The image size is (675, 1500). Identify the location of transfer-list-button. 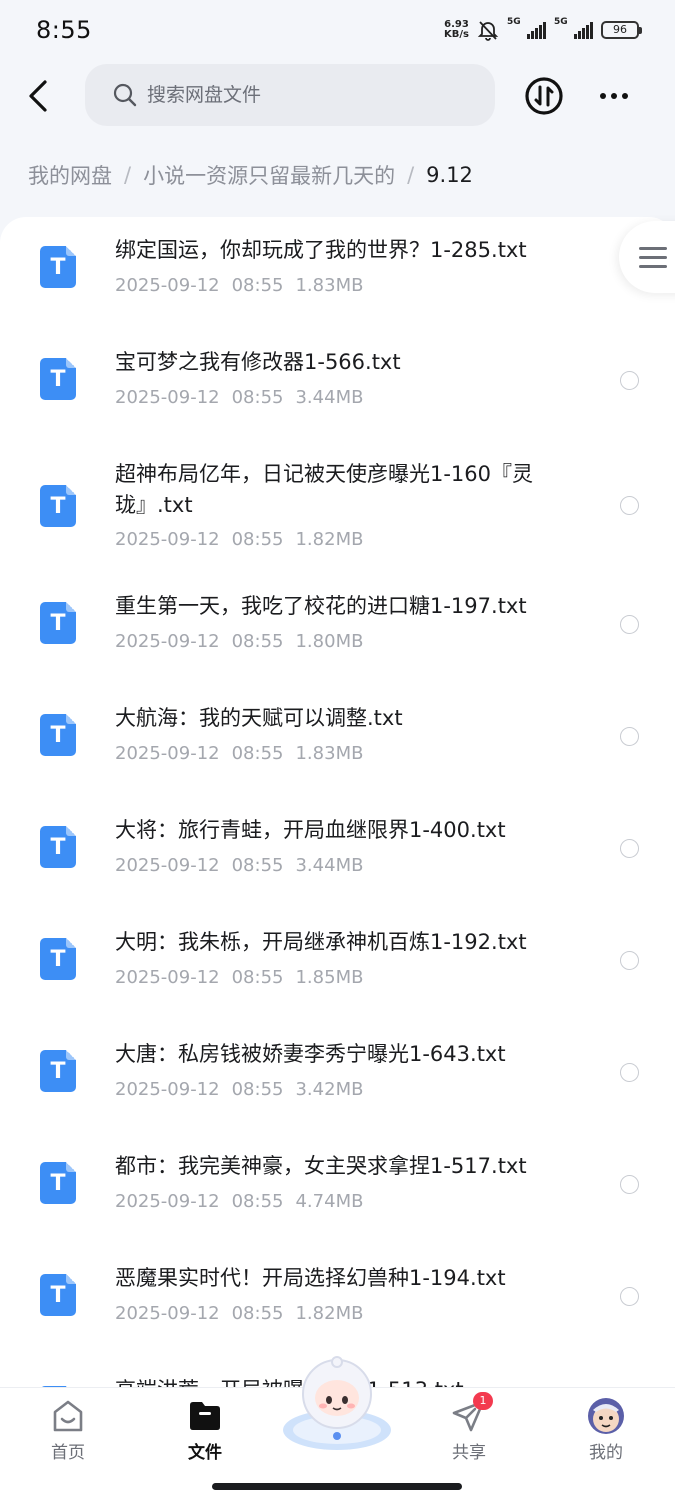
(544, 96).